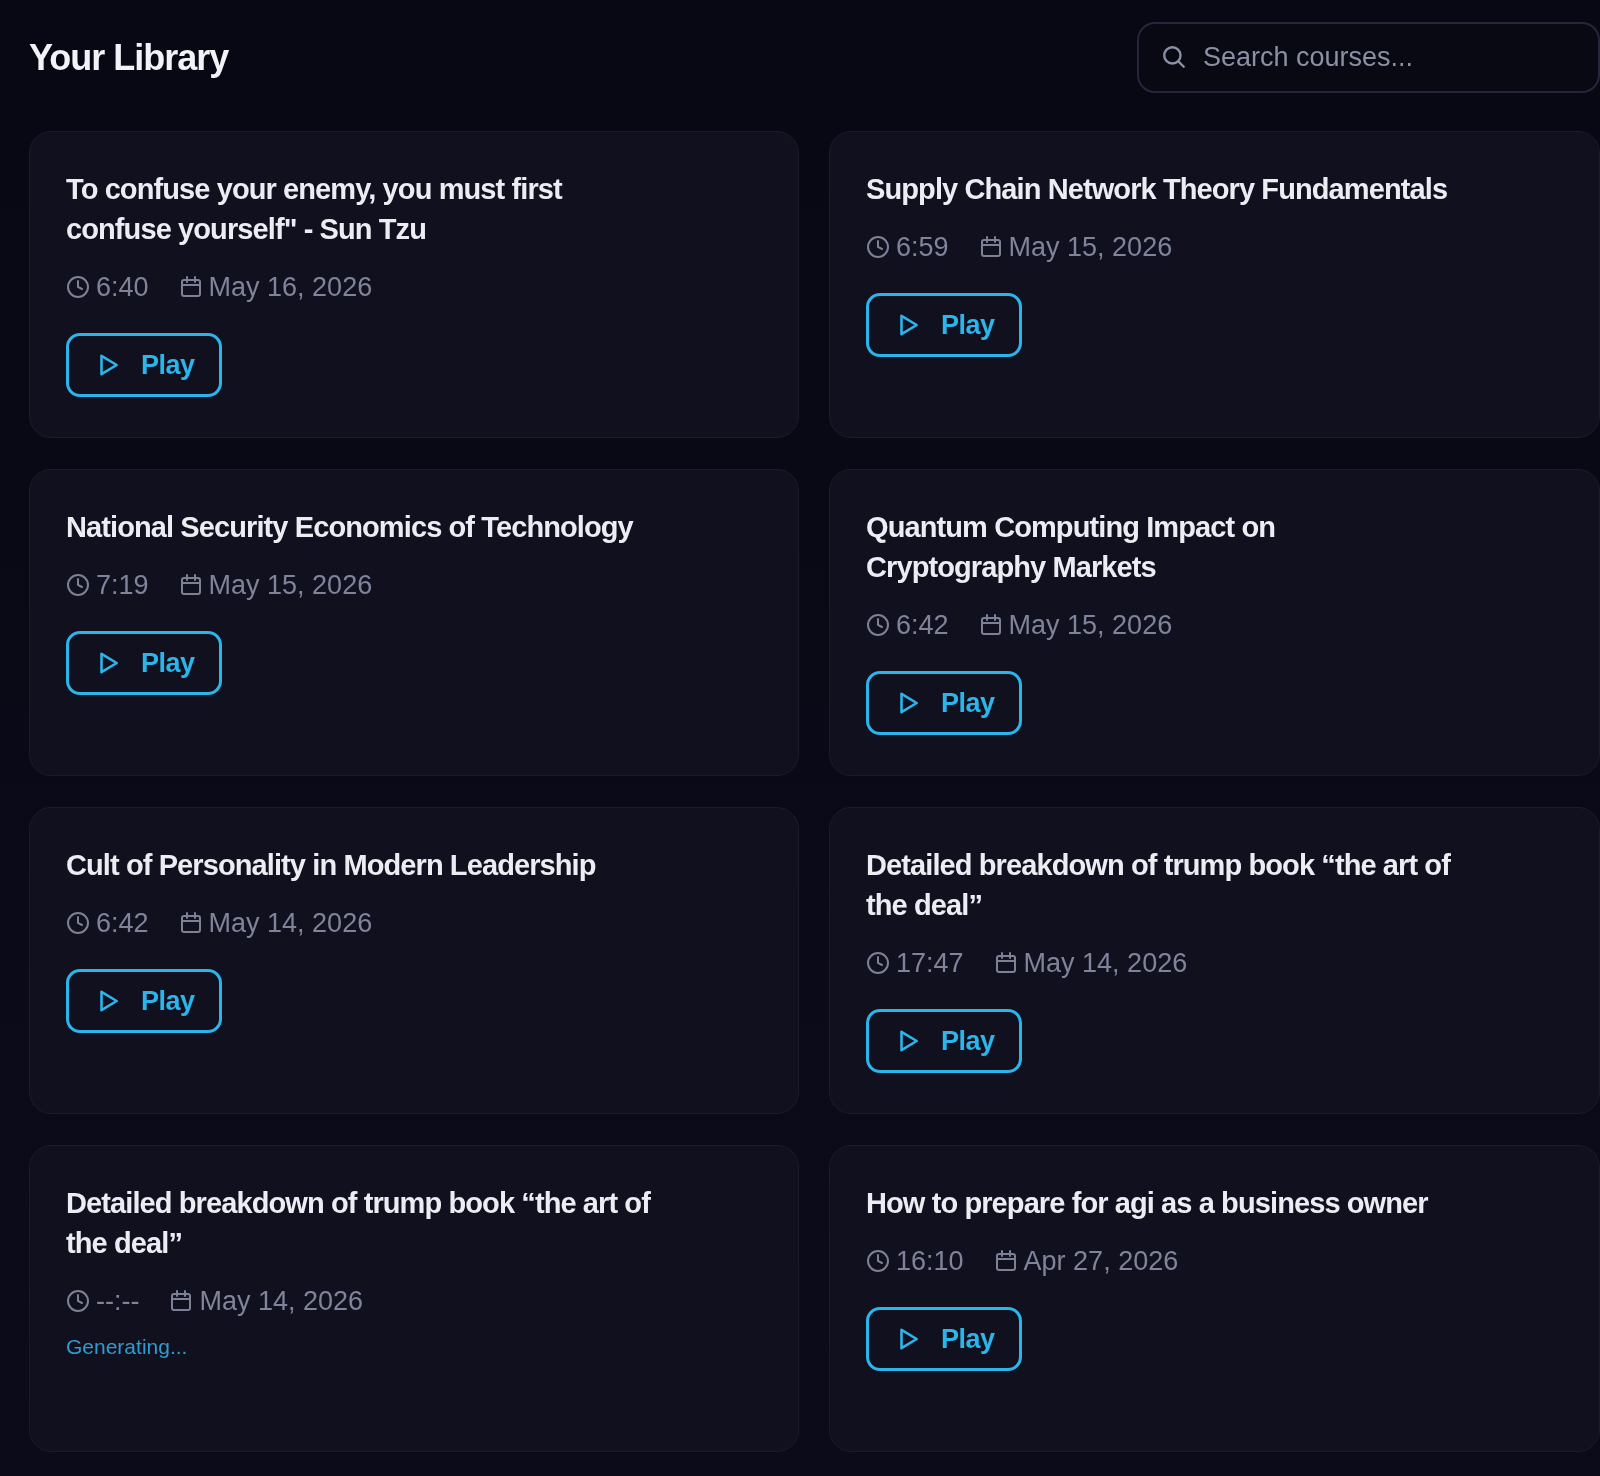  Describe the element at coordinates (122, 287) in the screenshot. I see `duration-text: 6:40` at that location.